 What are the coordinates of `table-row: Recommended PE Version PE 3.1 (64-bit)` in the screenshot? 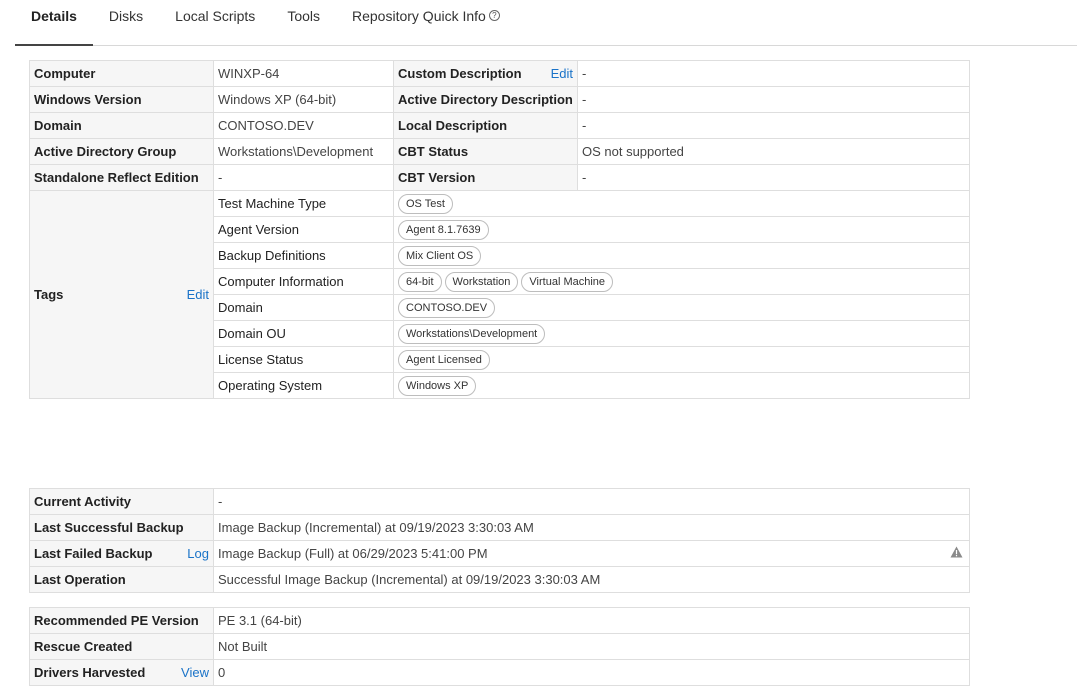 It's located at (499, 620).